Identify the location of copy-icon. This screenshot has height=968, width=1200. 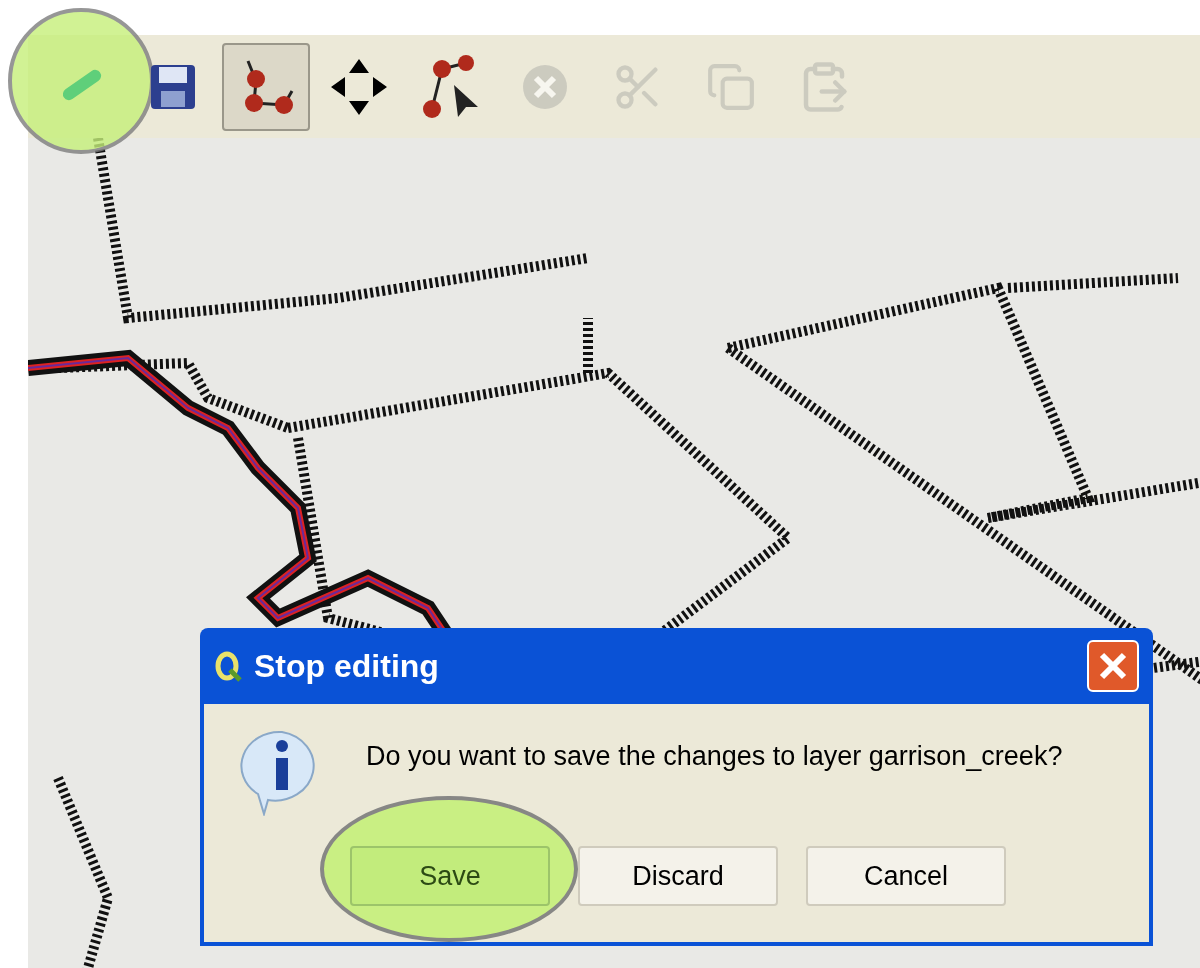
(731, 86).